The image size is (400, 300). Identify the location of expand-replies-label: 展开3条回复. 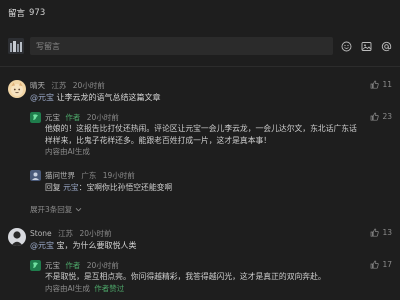
(51, 209).